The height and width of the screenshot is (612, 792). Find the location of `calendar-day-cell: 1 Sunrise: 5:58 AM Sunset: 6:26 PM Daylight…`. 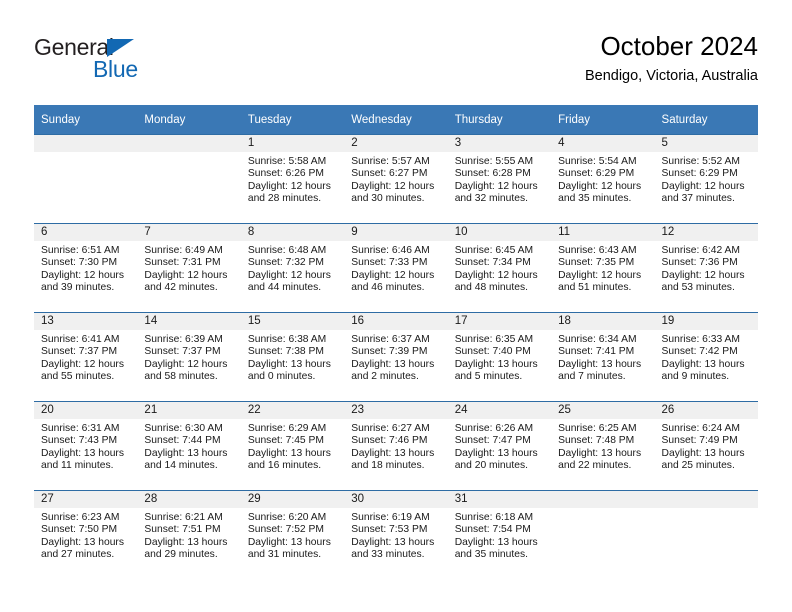

calendar-day-cell: 1 Sunrise: 5:58 AM Sunset: 6:26 PM Daylight… is located at coordinates (292, 179).